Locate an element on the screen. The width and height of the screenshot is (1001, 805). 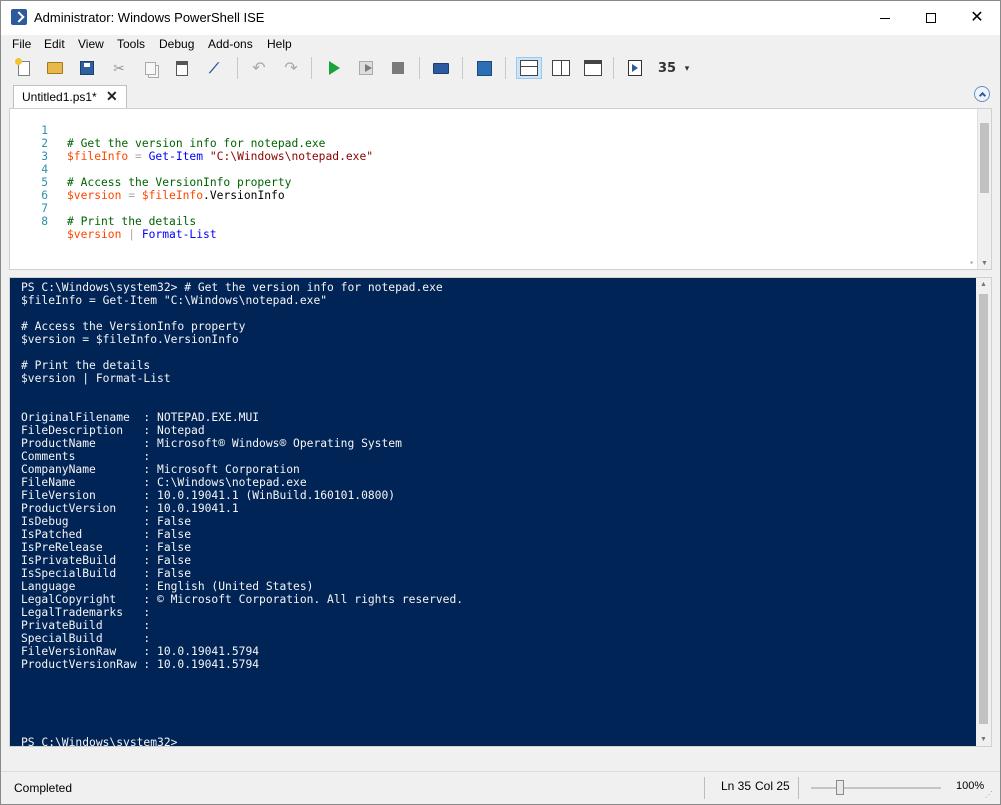
paste-button is located at coordinates (182, 68).